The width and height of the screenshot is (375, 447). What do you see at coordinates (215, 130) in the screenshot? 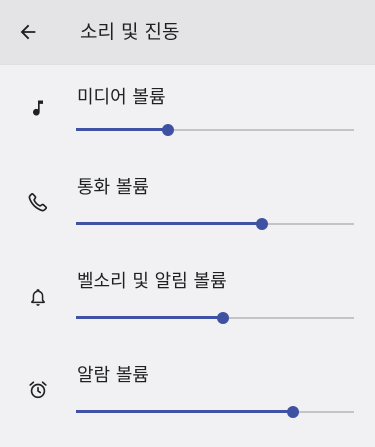
I see `media-volume-slider` at bounding box center [215, 130].